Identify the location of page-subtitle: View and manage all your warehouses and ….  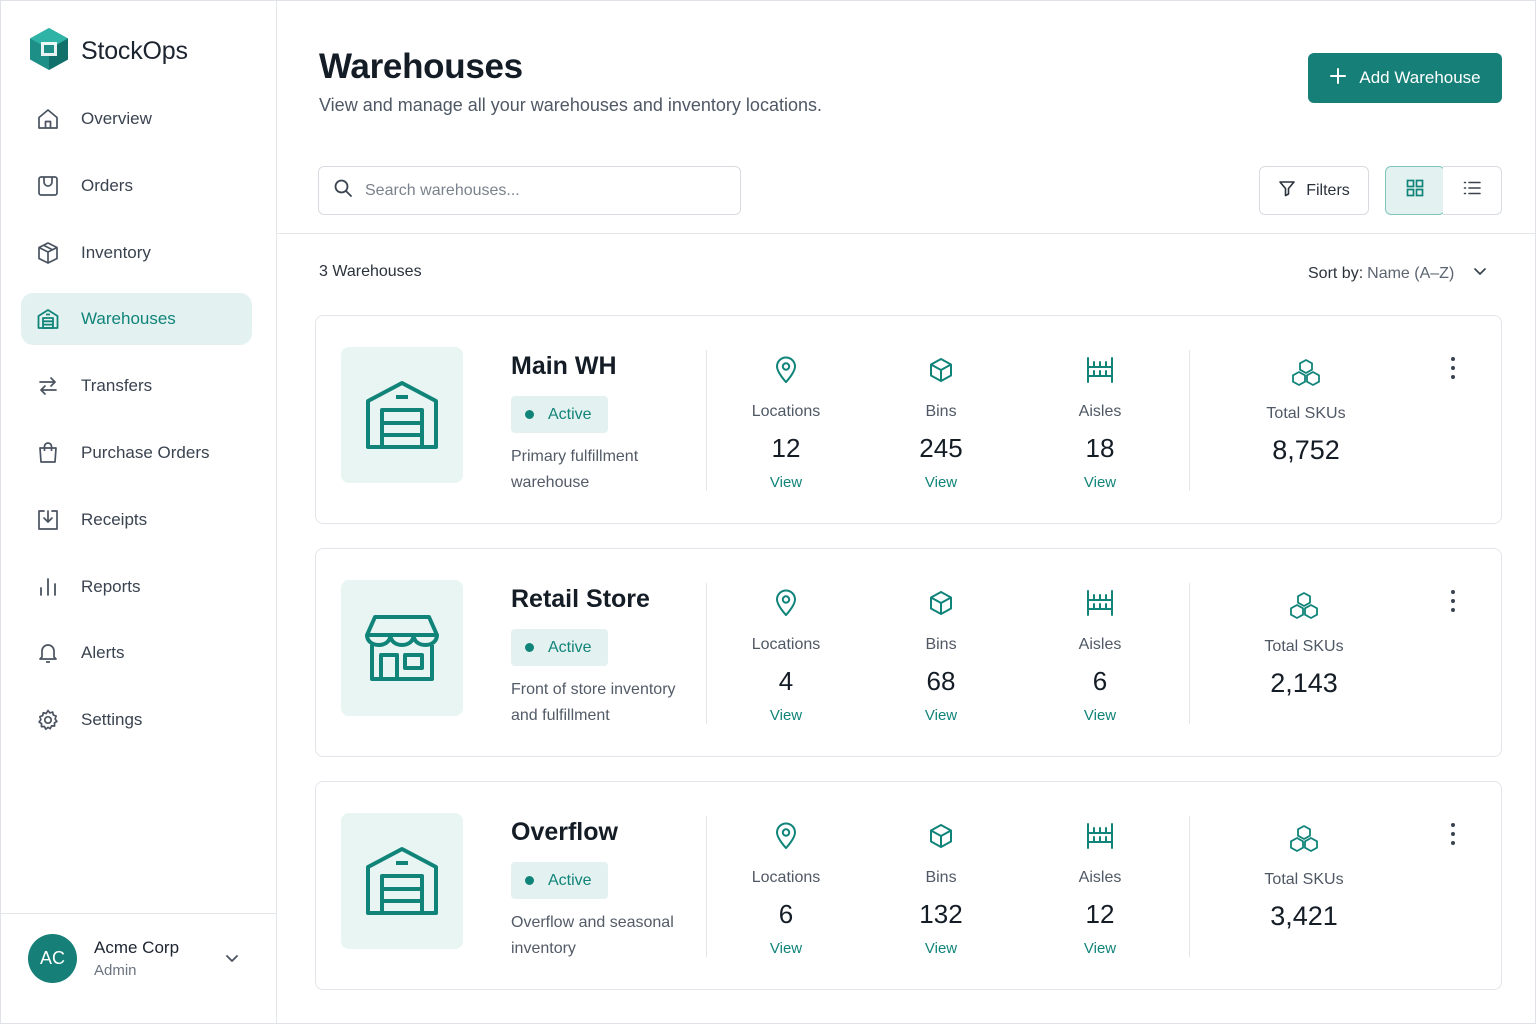
(570, 105).